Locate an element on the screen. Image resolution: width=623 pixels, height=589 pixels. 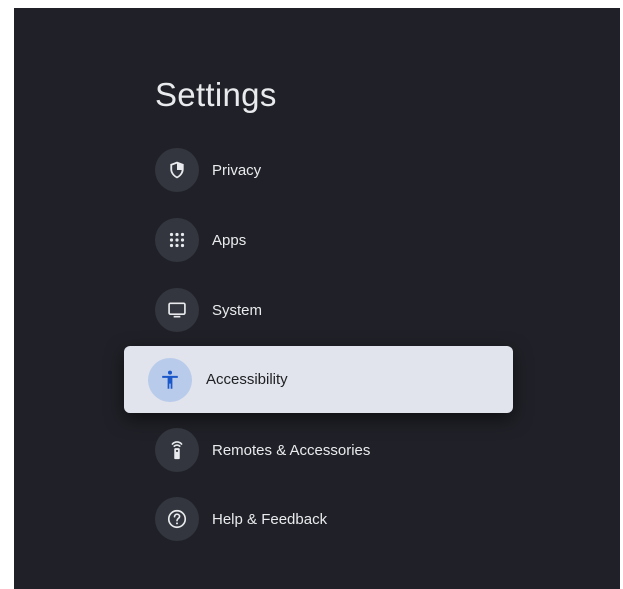
apps-grid-icon is located at coordinates (177, 240).